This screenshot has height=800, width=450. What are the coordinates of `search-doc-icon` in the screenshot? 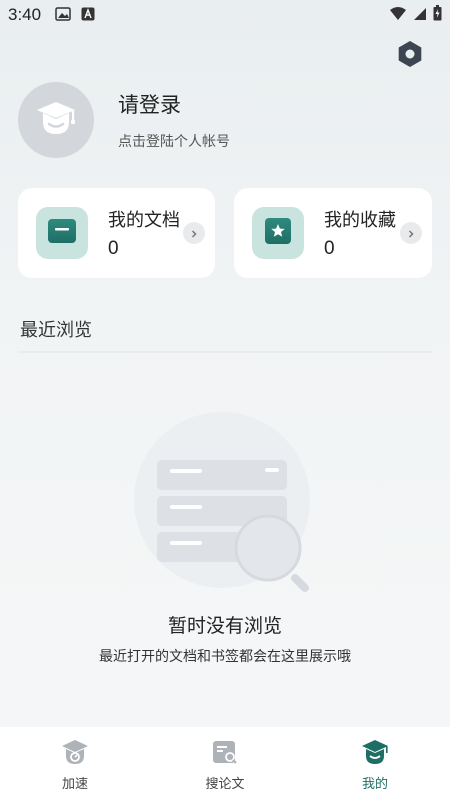 It's located at (225, 754).